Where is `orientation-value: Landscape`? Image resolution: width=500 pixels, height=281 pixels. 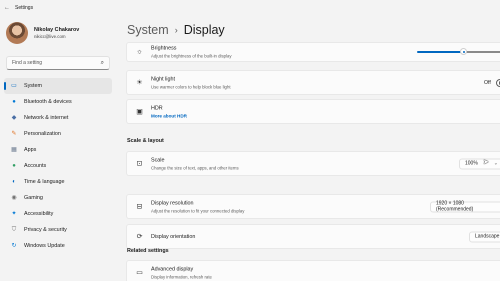 orientation-value: Landscape is located at coordinates (487, 236).